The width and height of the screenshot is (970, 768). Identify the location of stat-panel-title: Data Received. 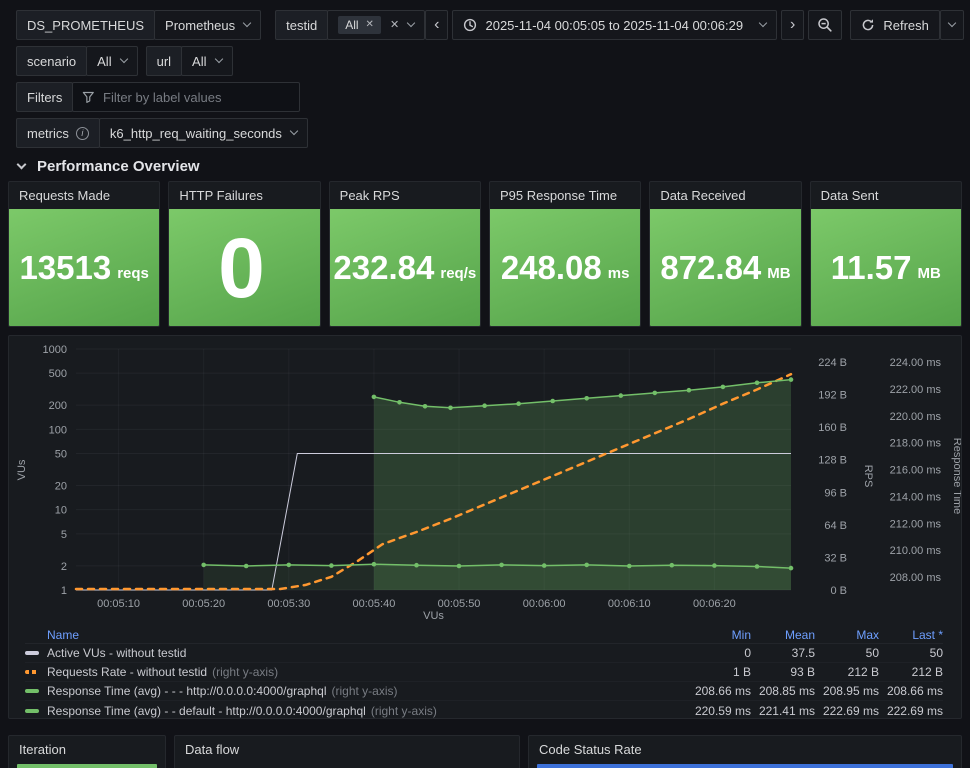
(703, 195).